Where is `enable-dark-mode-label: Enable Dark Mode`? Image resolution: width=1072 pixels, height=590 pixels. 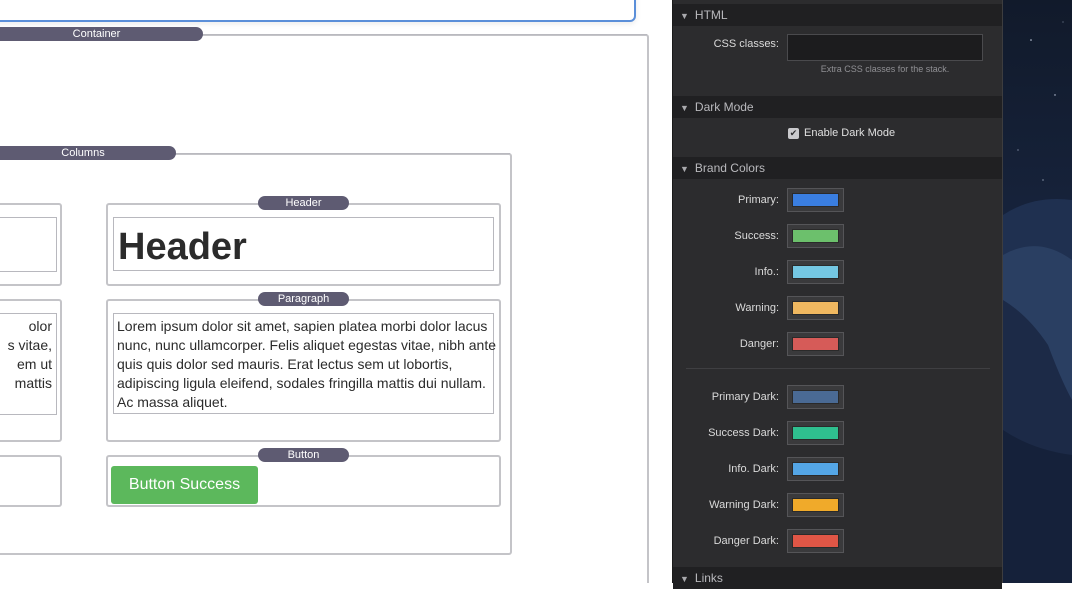 enable-dark-mode-label: Enable Dark Mode is located at coordinates (849, 133).